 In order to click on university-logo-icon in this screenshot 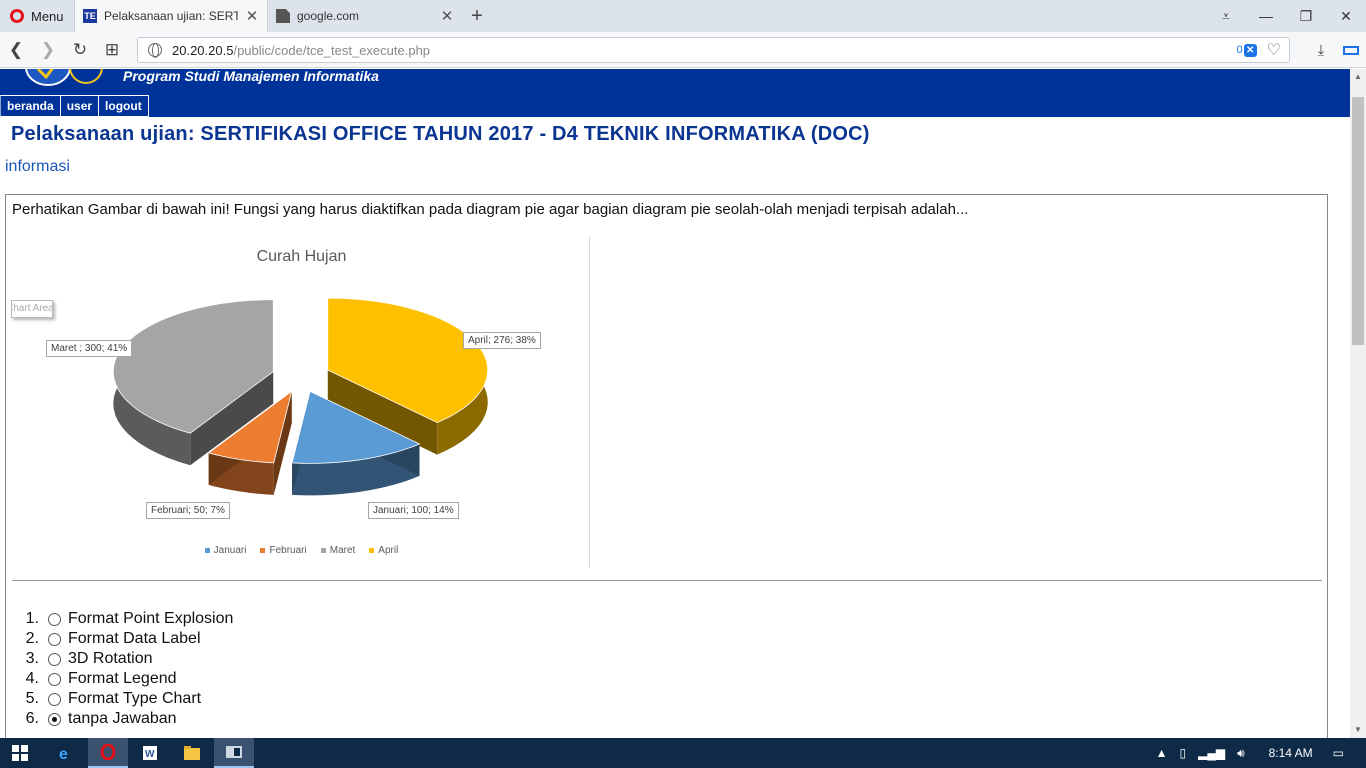, I will do `click(64, 77)`.